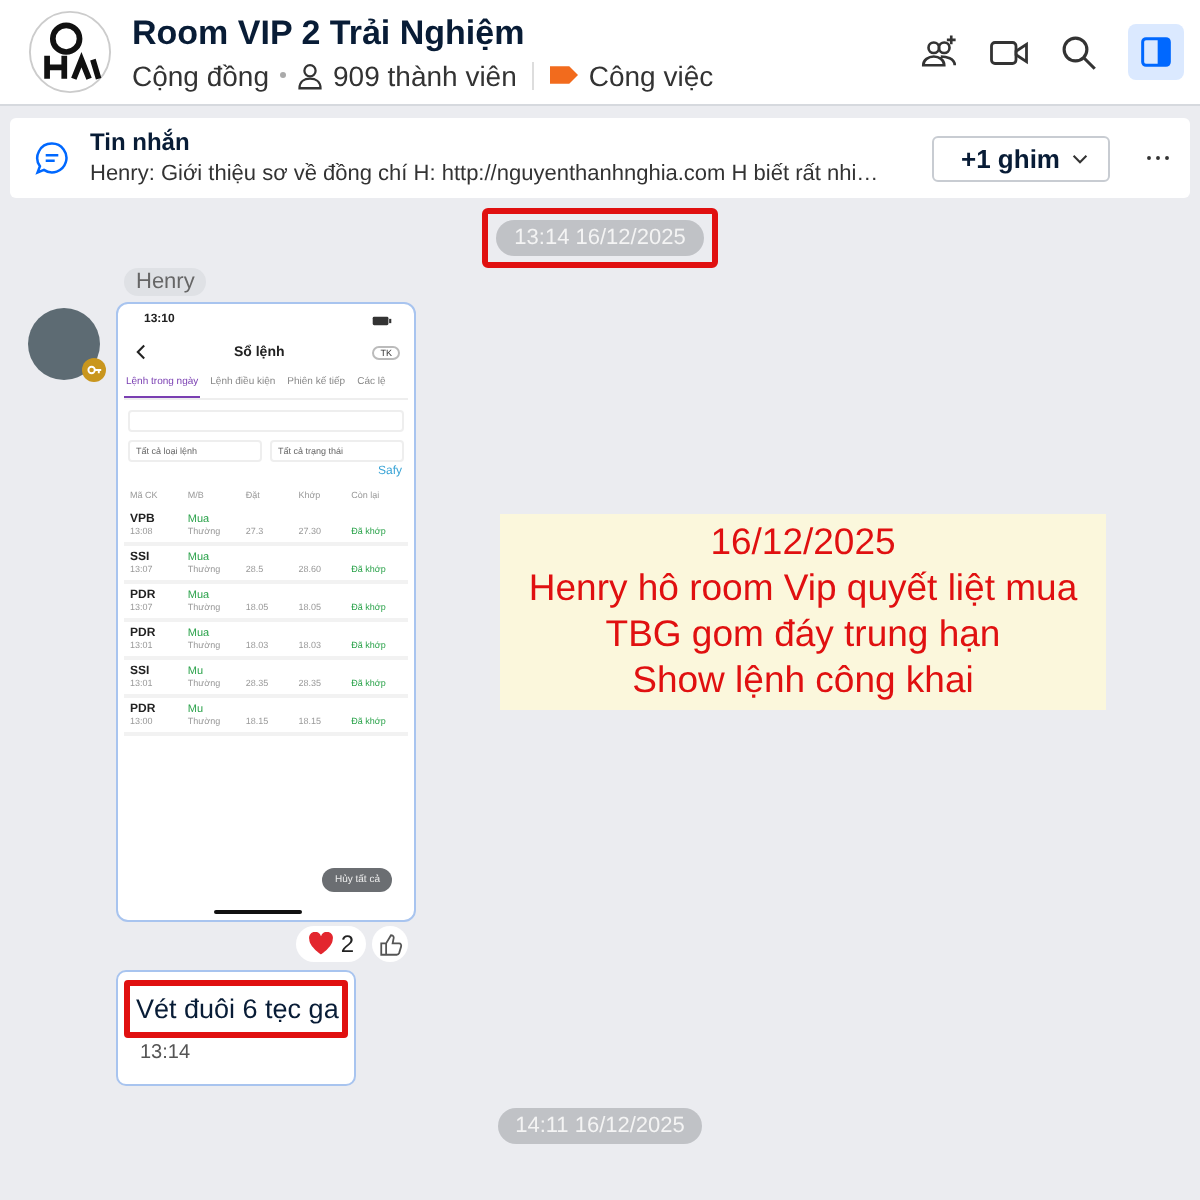 This screenshot has width=1200, height=1200. I want to click on group-type: Cộng đồng, so click(201, 75).